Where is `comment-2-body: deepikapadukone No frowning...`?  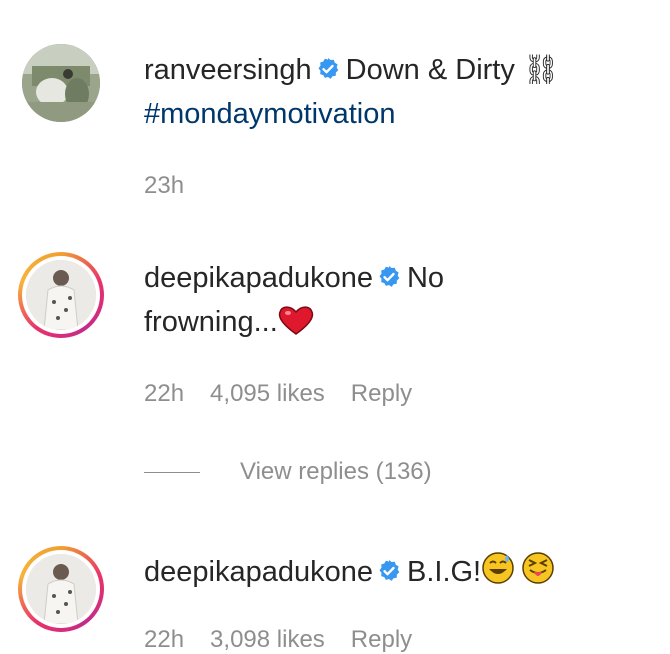
comment-2-body: deepikapadukone No frowning... is located at coordinates (404, 300).